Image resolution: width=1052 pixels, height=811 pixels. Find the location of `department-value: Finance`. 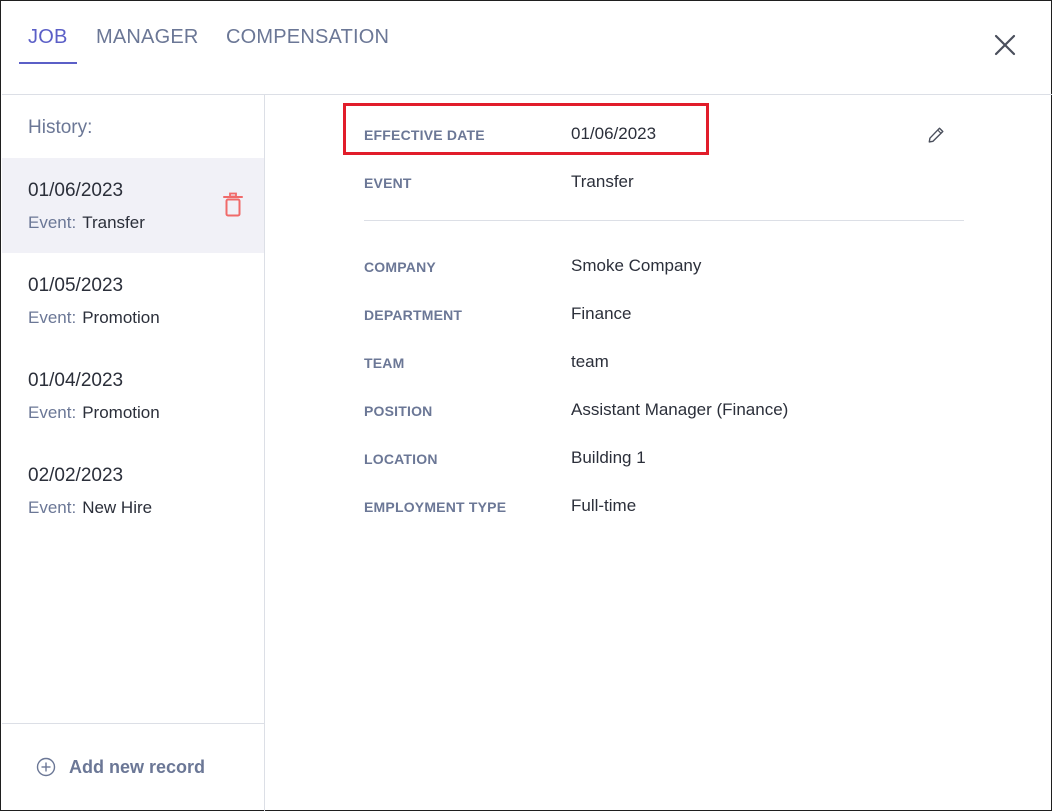

department-value: Finance is located at coordinates (601, 313).